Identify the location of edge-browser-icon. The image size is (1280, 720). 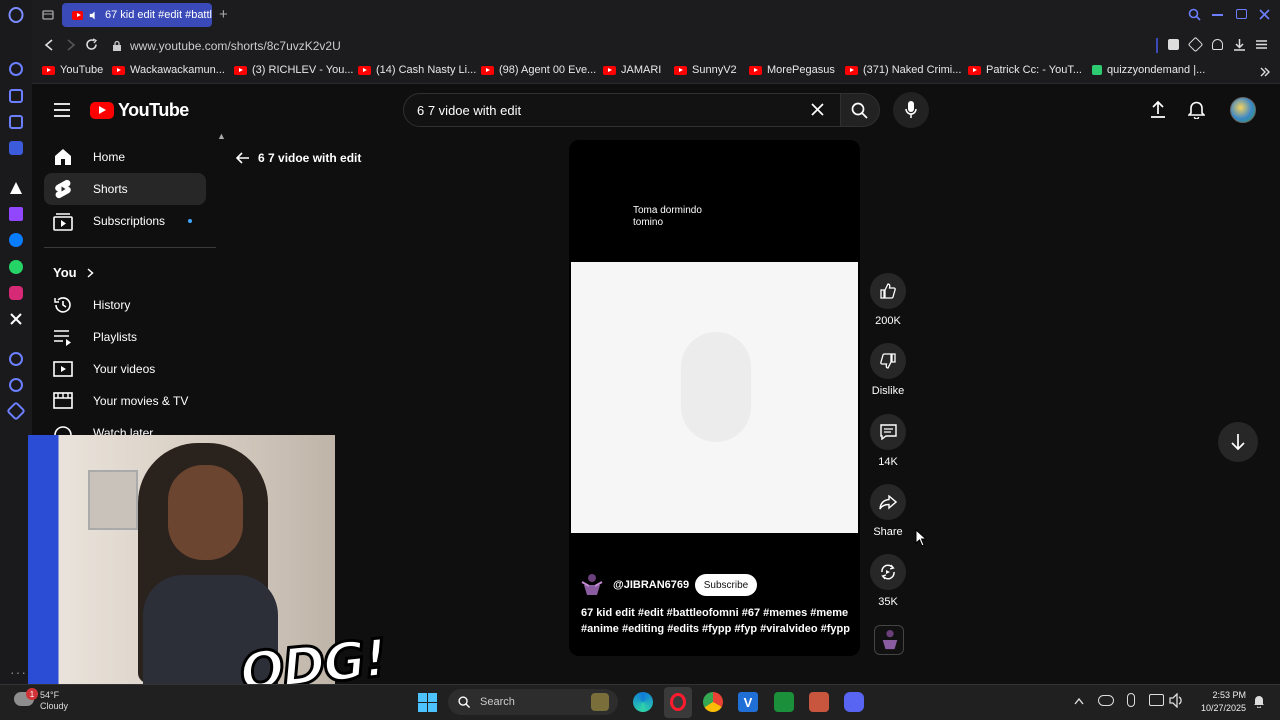
(643, 702).